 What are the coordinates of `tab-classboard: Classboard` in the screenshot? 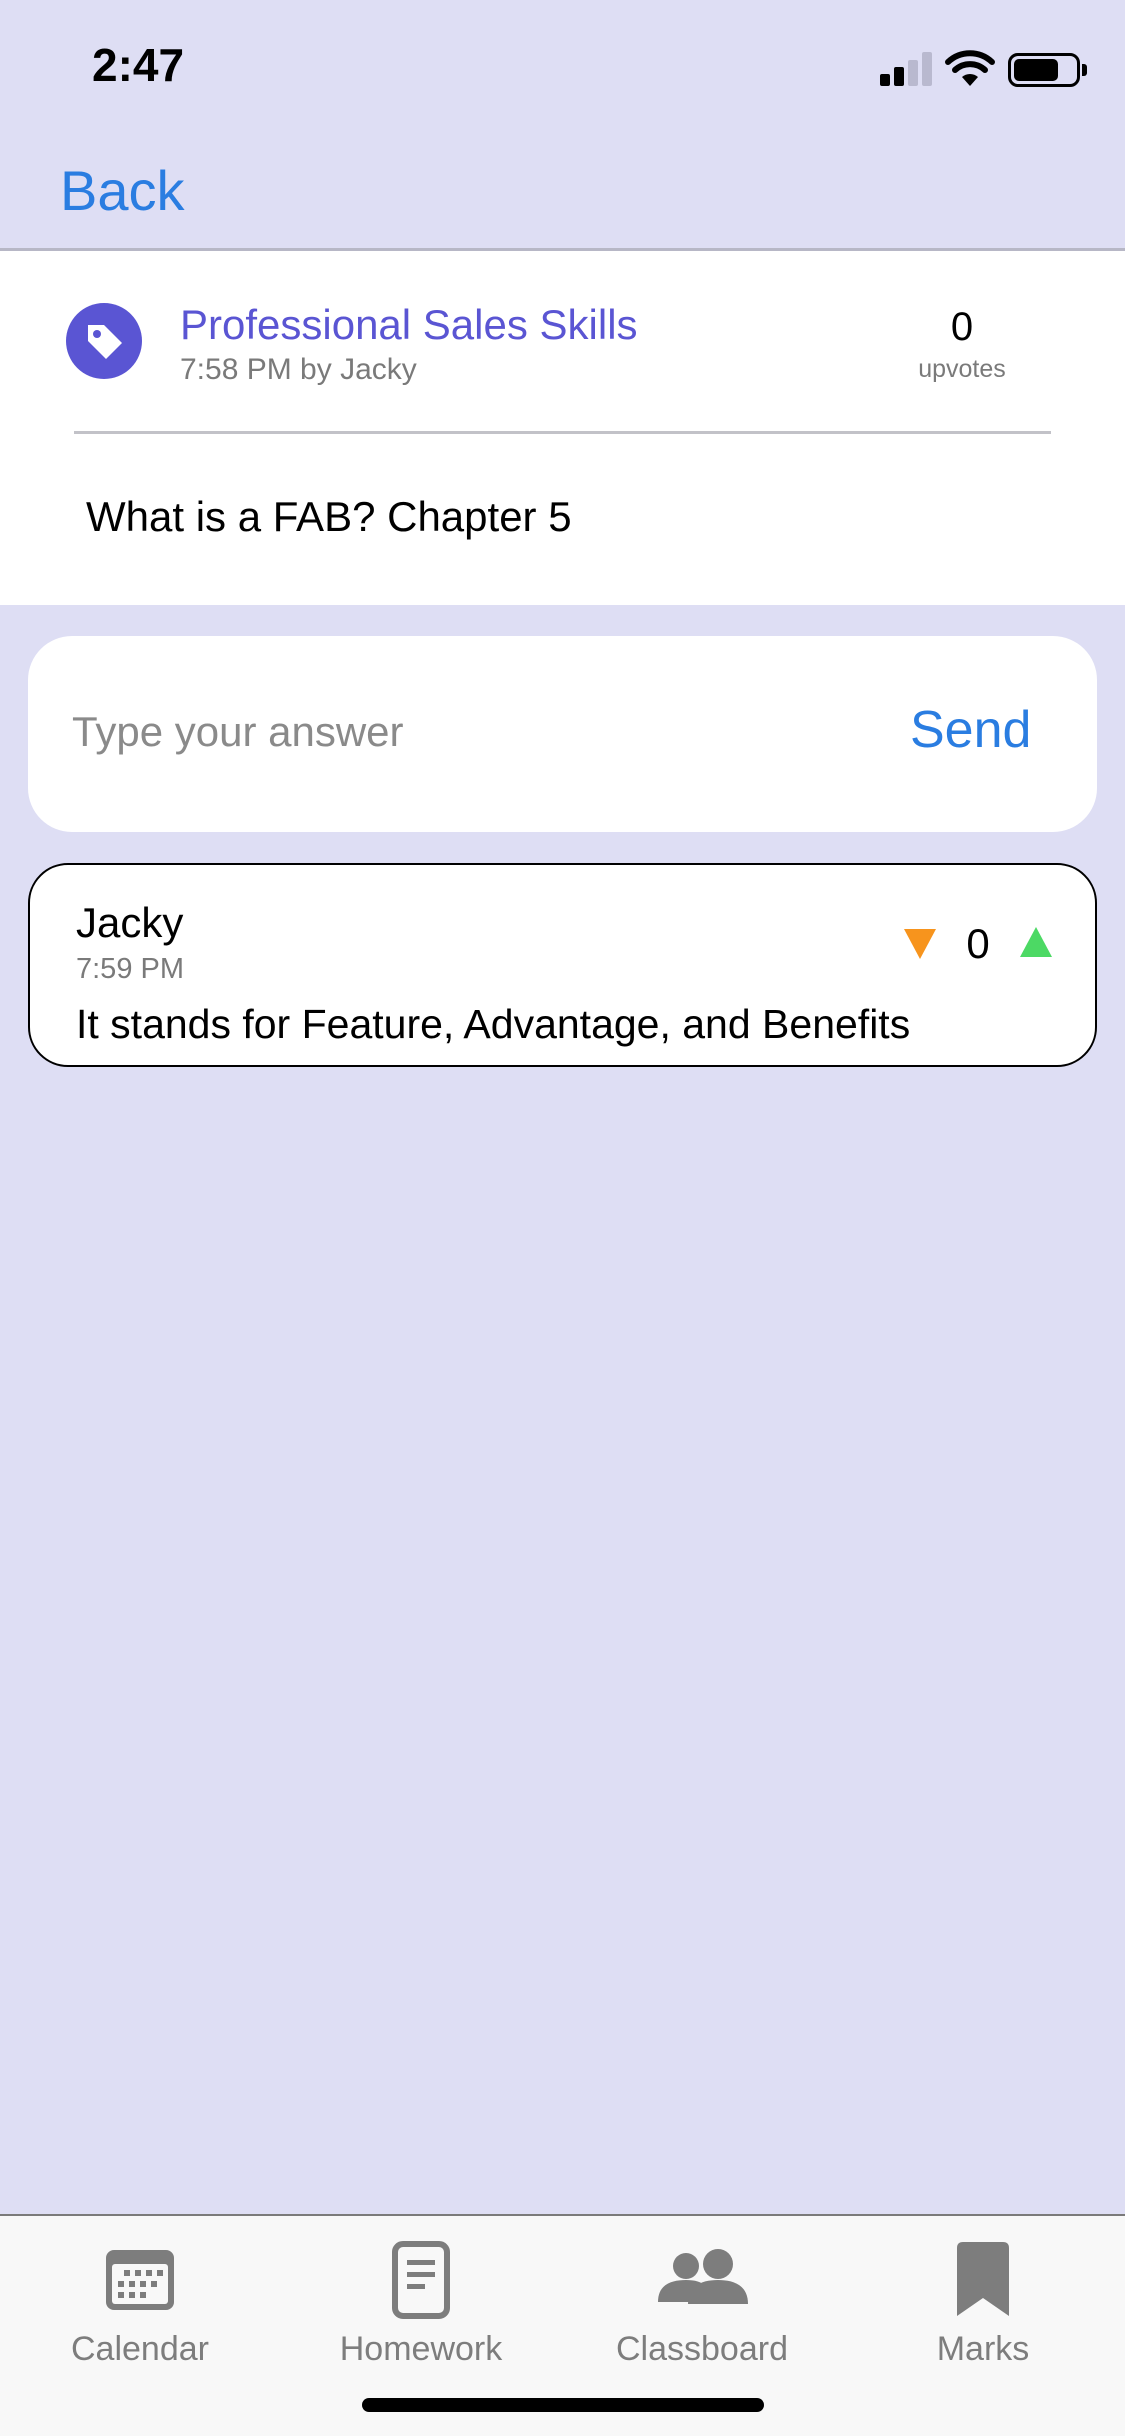 It's located at (702, 2304).